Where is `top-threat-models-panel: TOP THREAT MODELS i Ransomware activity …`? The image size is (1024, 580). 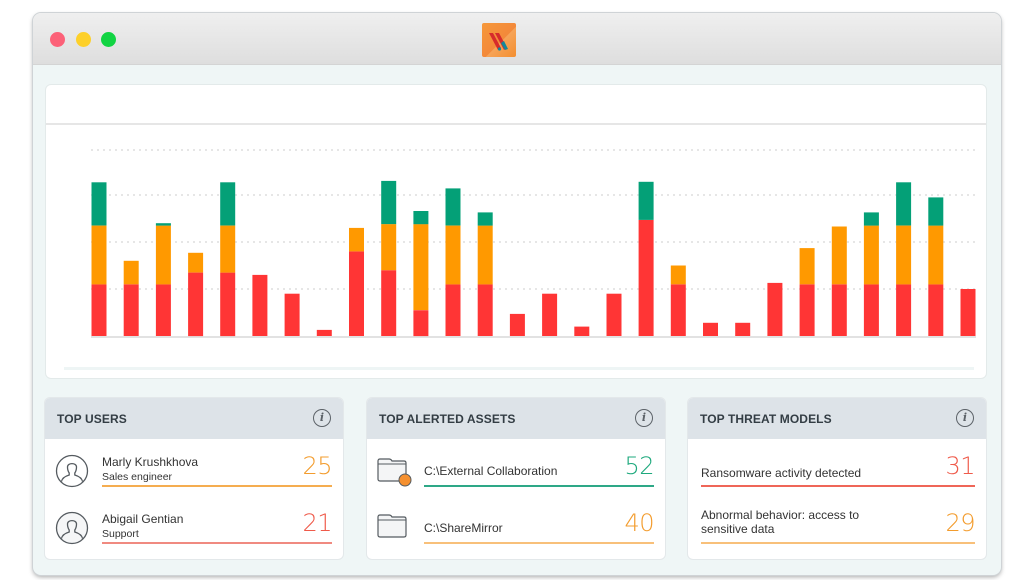 top-threat-models-panel: TOP THREAT MODELS i Ransomware activity … is located at coordinates (837, 478).